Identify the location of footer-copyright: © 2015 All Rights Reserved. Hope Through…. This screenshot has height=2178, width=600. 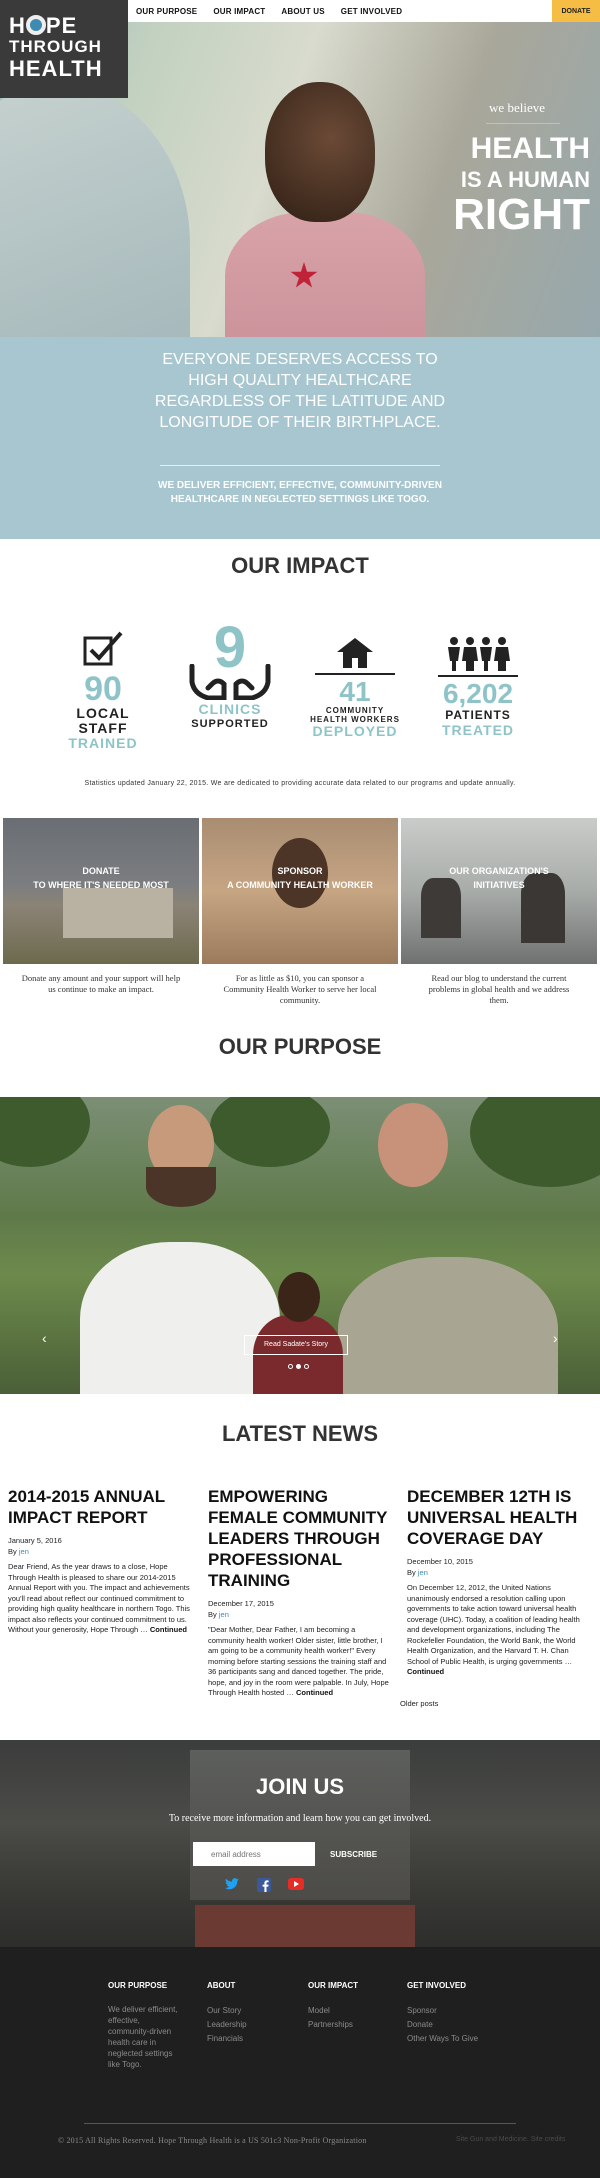
(212, 2140).